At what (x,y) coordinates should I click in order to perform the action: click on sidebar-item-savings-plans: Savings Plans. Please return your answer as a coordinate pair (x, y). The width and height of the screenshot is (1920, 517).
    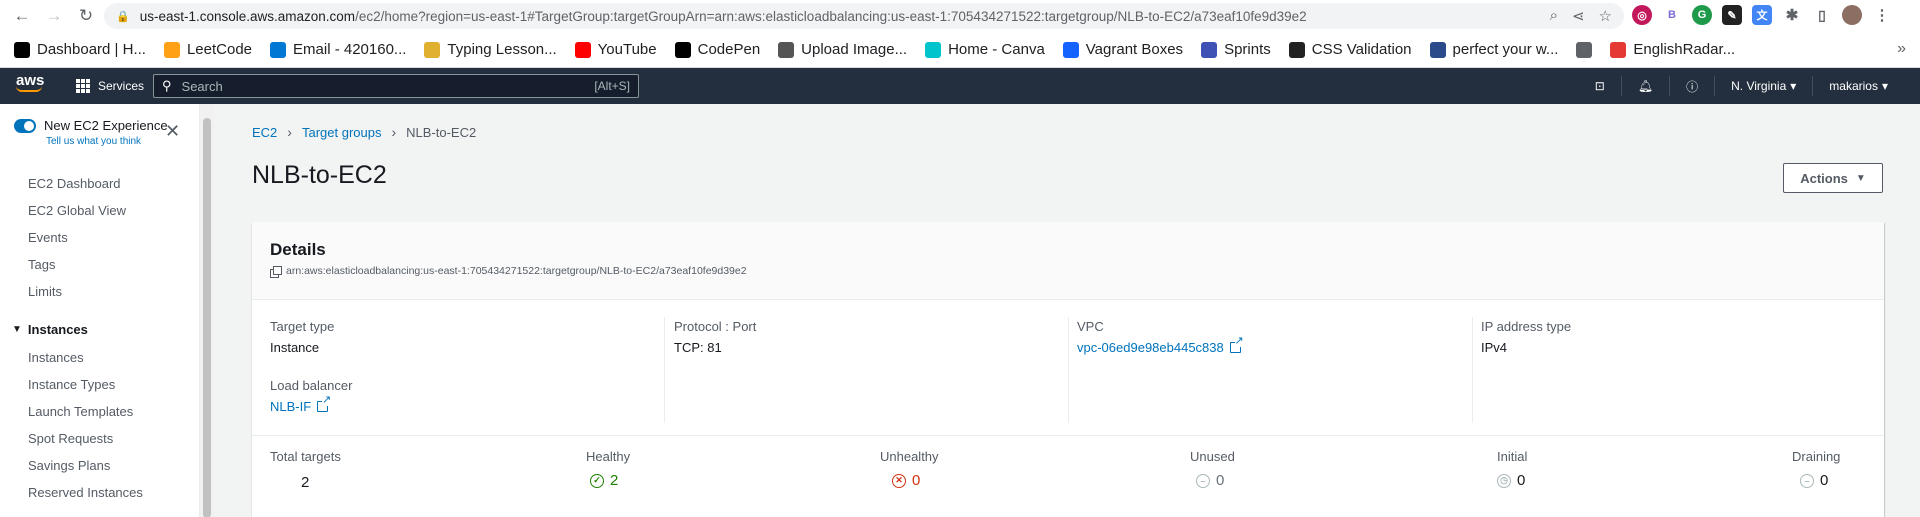
    Looking at the image, I should click on (69, 465).